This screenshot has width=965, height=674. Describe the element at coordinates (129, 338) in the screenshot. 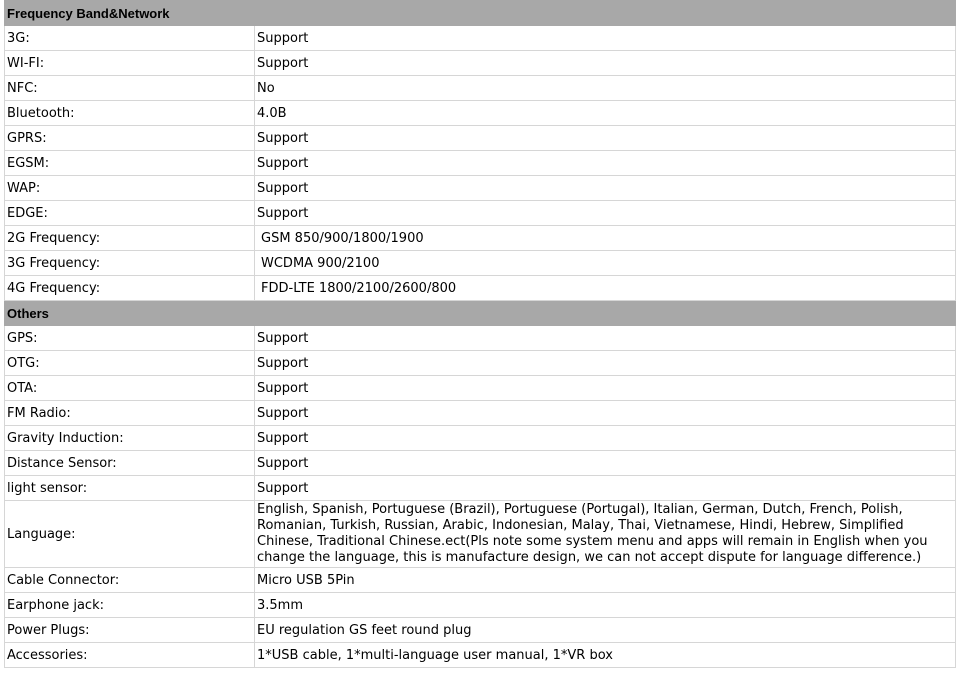

I see `spec-label: GPS:` at that location.